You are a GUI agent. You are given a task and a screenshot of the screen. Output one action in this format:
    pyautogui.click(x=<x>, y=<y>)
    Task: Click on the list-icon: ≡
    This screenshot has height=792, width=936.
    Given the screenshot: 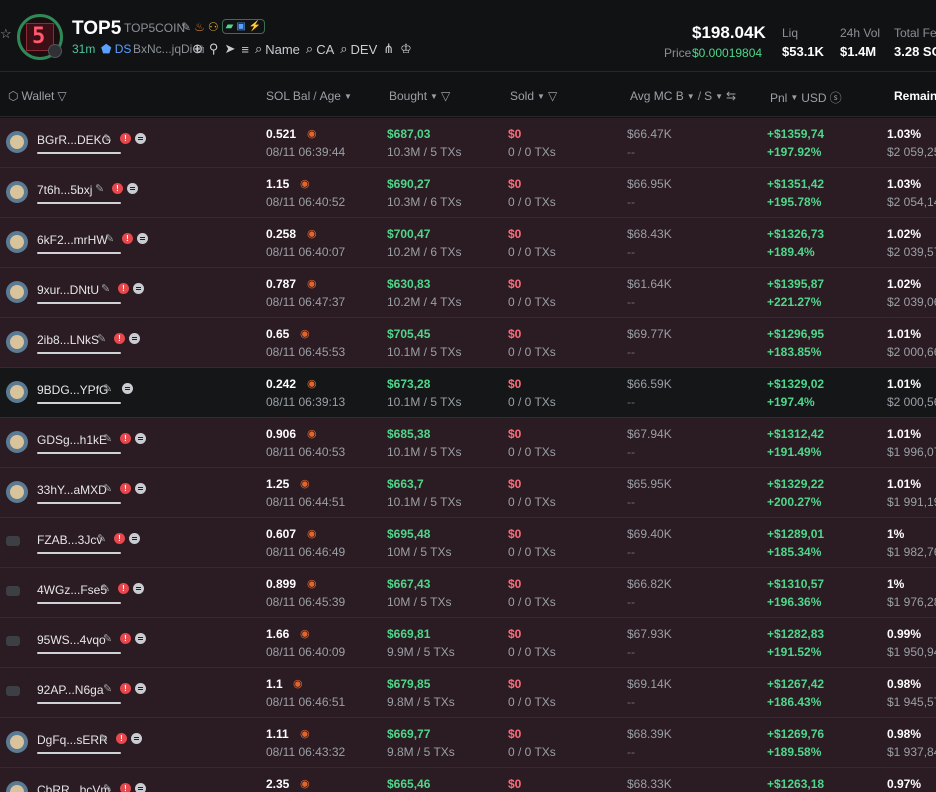 What is the action you would take?
    pyautogui.click(x=245, y=49)
    